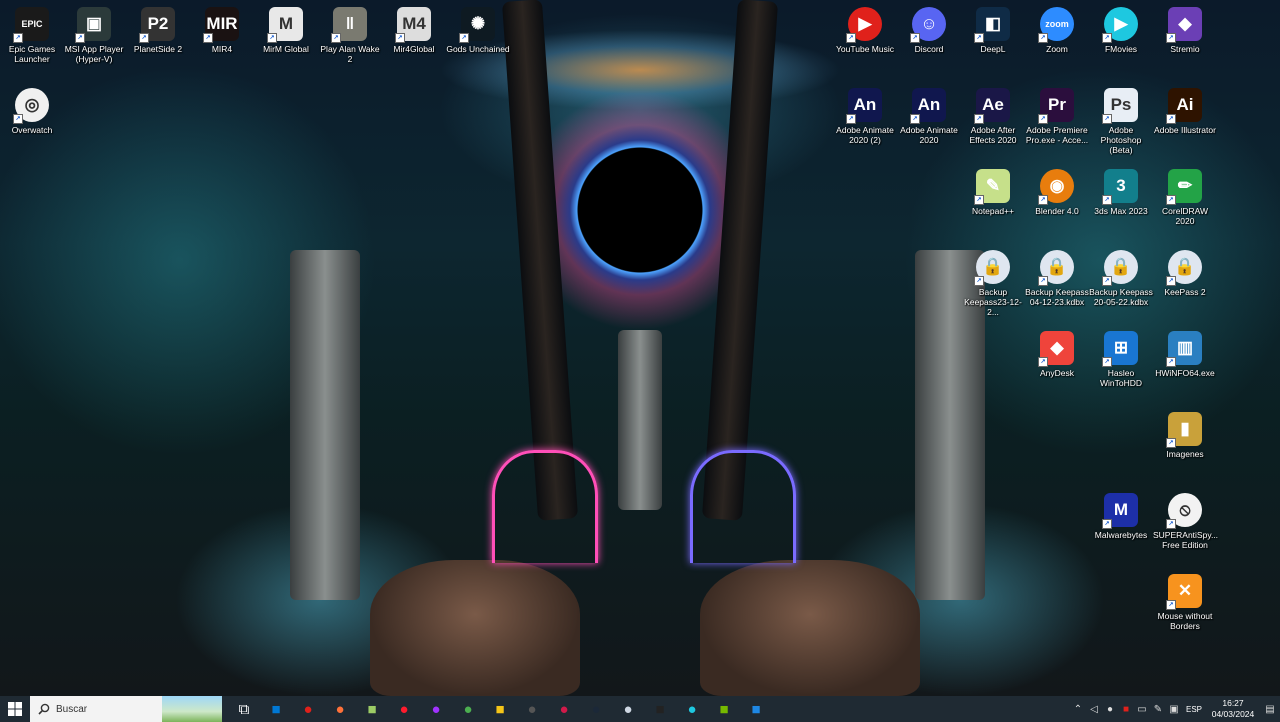 This screenshot has height=722, width=1280. I want to click on pen-icon: ✎, so click(1158, 709).